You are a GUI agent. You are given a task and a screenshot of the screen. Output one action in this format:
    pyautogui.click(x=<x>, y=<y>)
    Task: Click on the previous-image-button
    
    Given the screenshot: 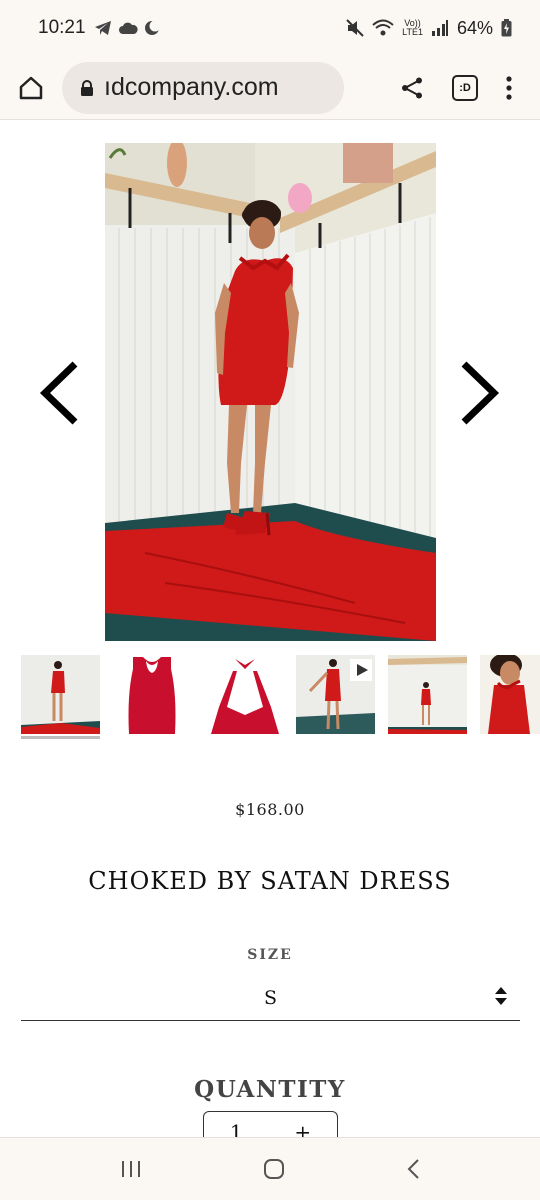 What is the action you would take?
    pyautogui.click(x=59, y=393)
    